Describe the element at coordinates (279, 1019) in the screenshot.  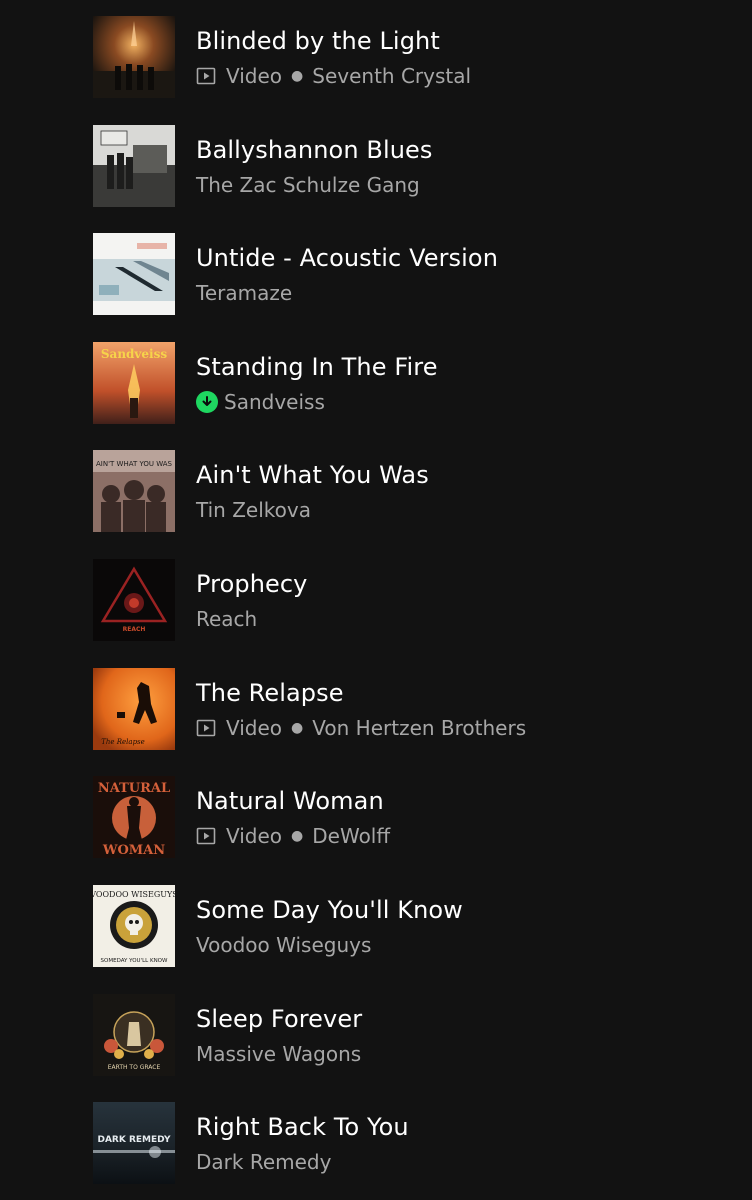
I see `track-title: Sleep Forever` at that location.